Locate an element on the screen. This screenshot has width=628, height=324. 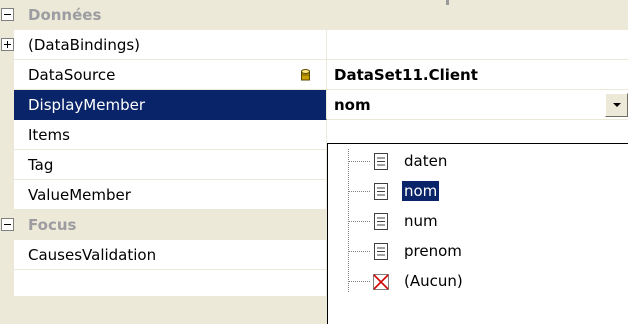
property-value-cell: DataSet11.Client is located at coordinates (477, 75).